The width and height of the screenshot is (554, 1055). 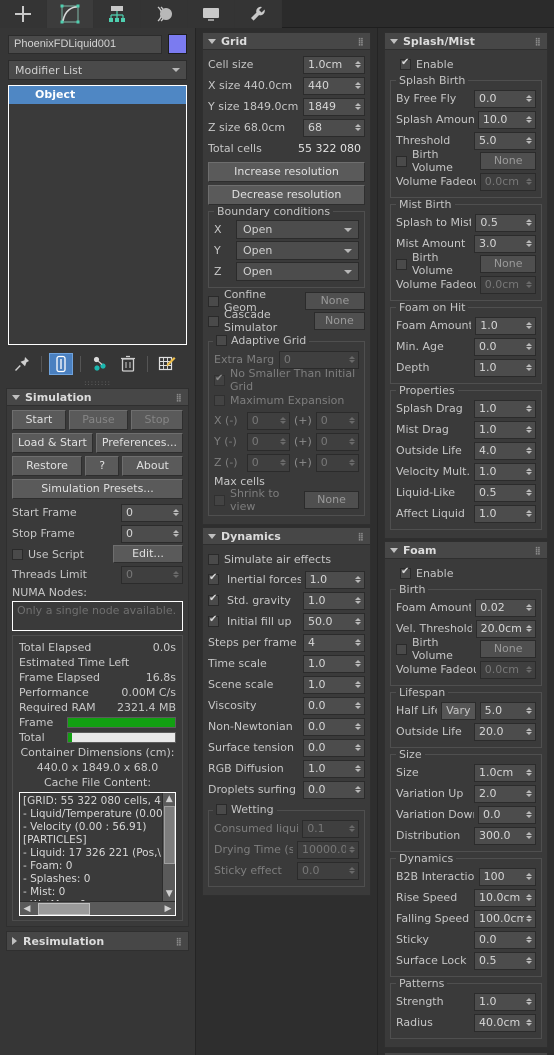 I want to click on mist-drag-spinner: 1.0, so click(x=505, y=429).